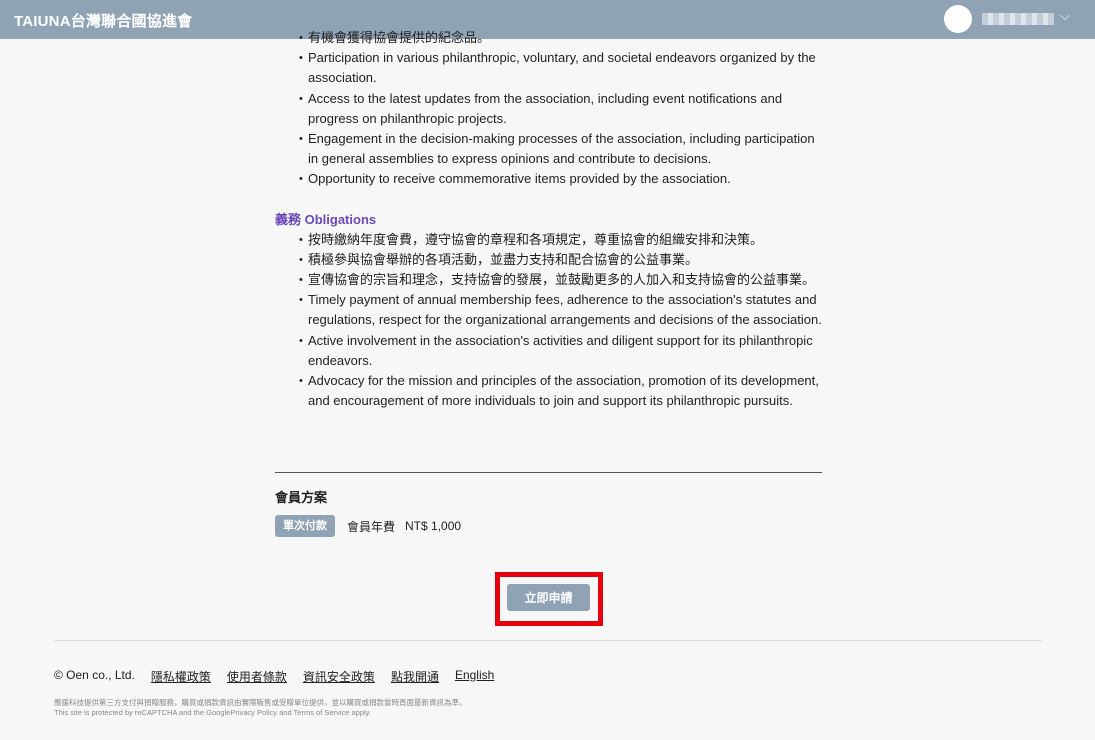 The image size is (1095, 740). Describe the element at coordinates (103, 20) in the screenshot. I see `brand-logo: TAIUNA台灣聯合國協進會` at that location.